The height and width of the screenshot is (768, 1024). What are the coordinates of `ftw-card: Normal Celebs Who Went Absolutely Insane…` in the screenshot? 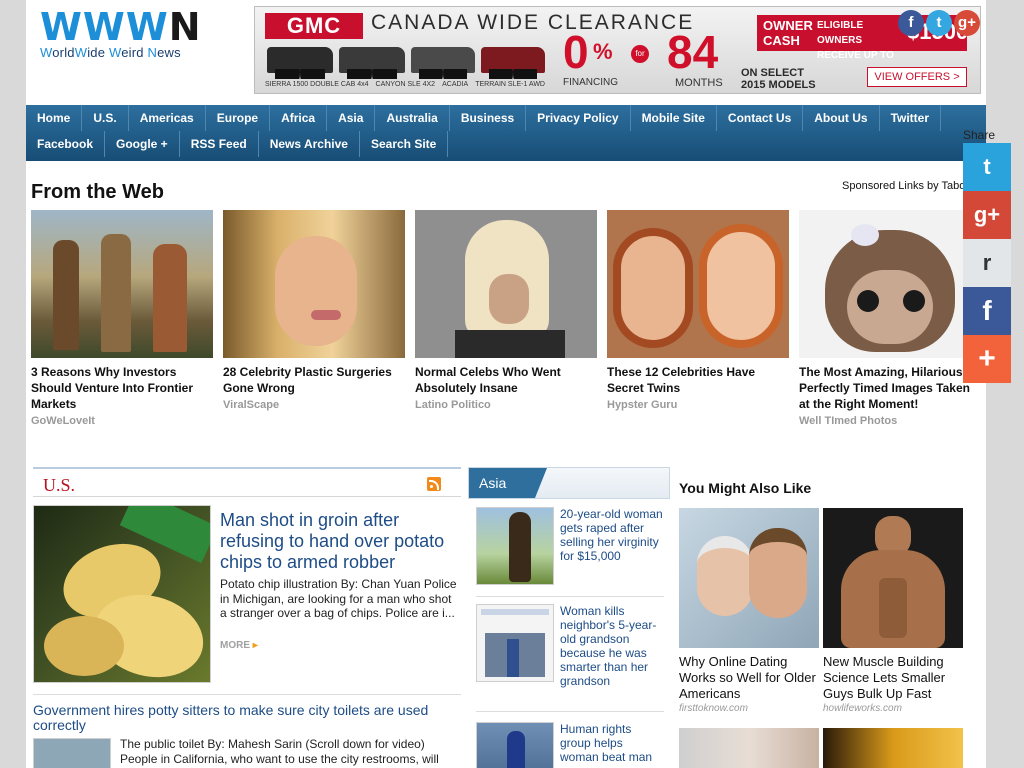 It's located at (506, 310).